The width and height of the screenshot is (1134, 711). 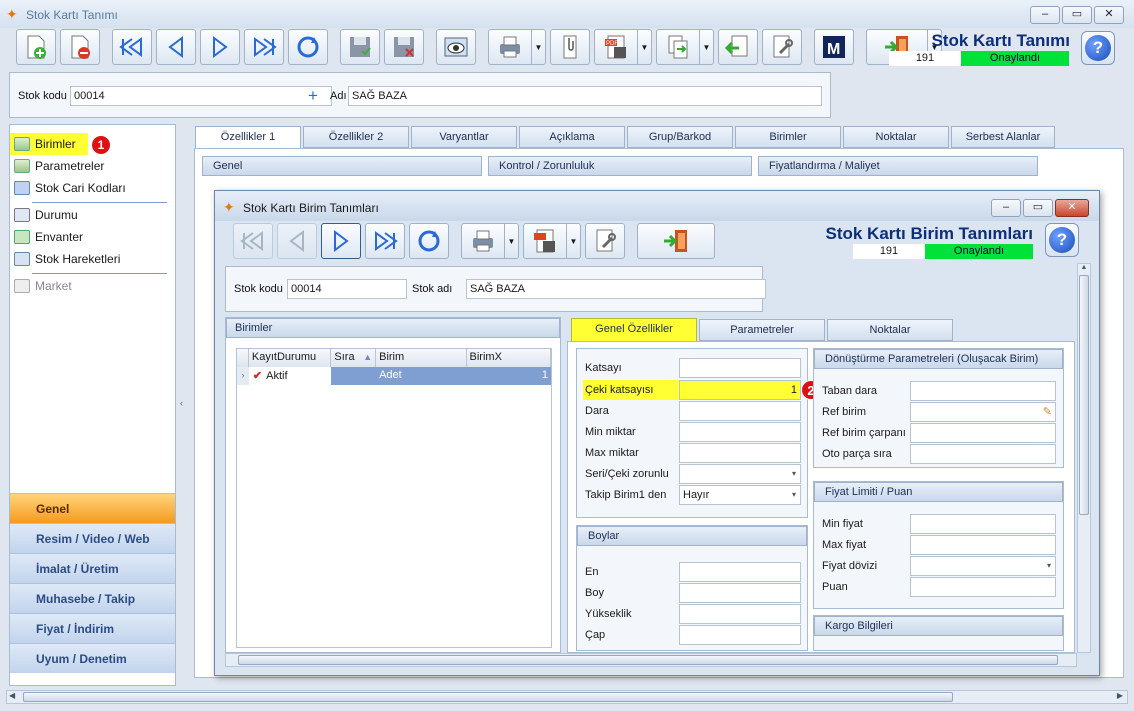 What do you see at coordinates (512, 241) in the screenshot?
I see `dialog-print-dropdown: ▼` at bounding box center [512, 241].